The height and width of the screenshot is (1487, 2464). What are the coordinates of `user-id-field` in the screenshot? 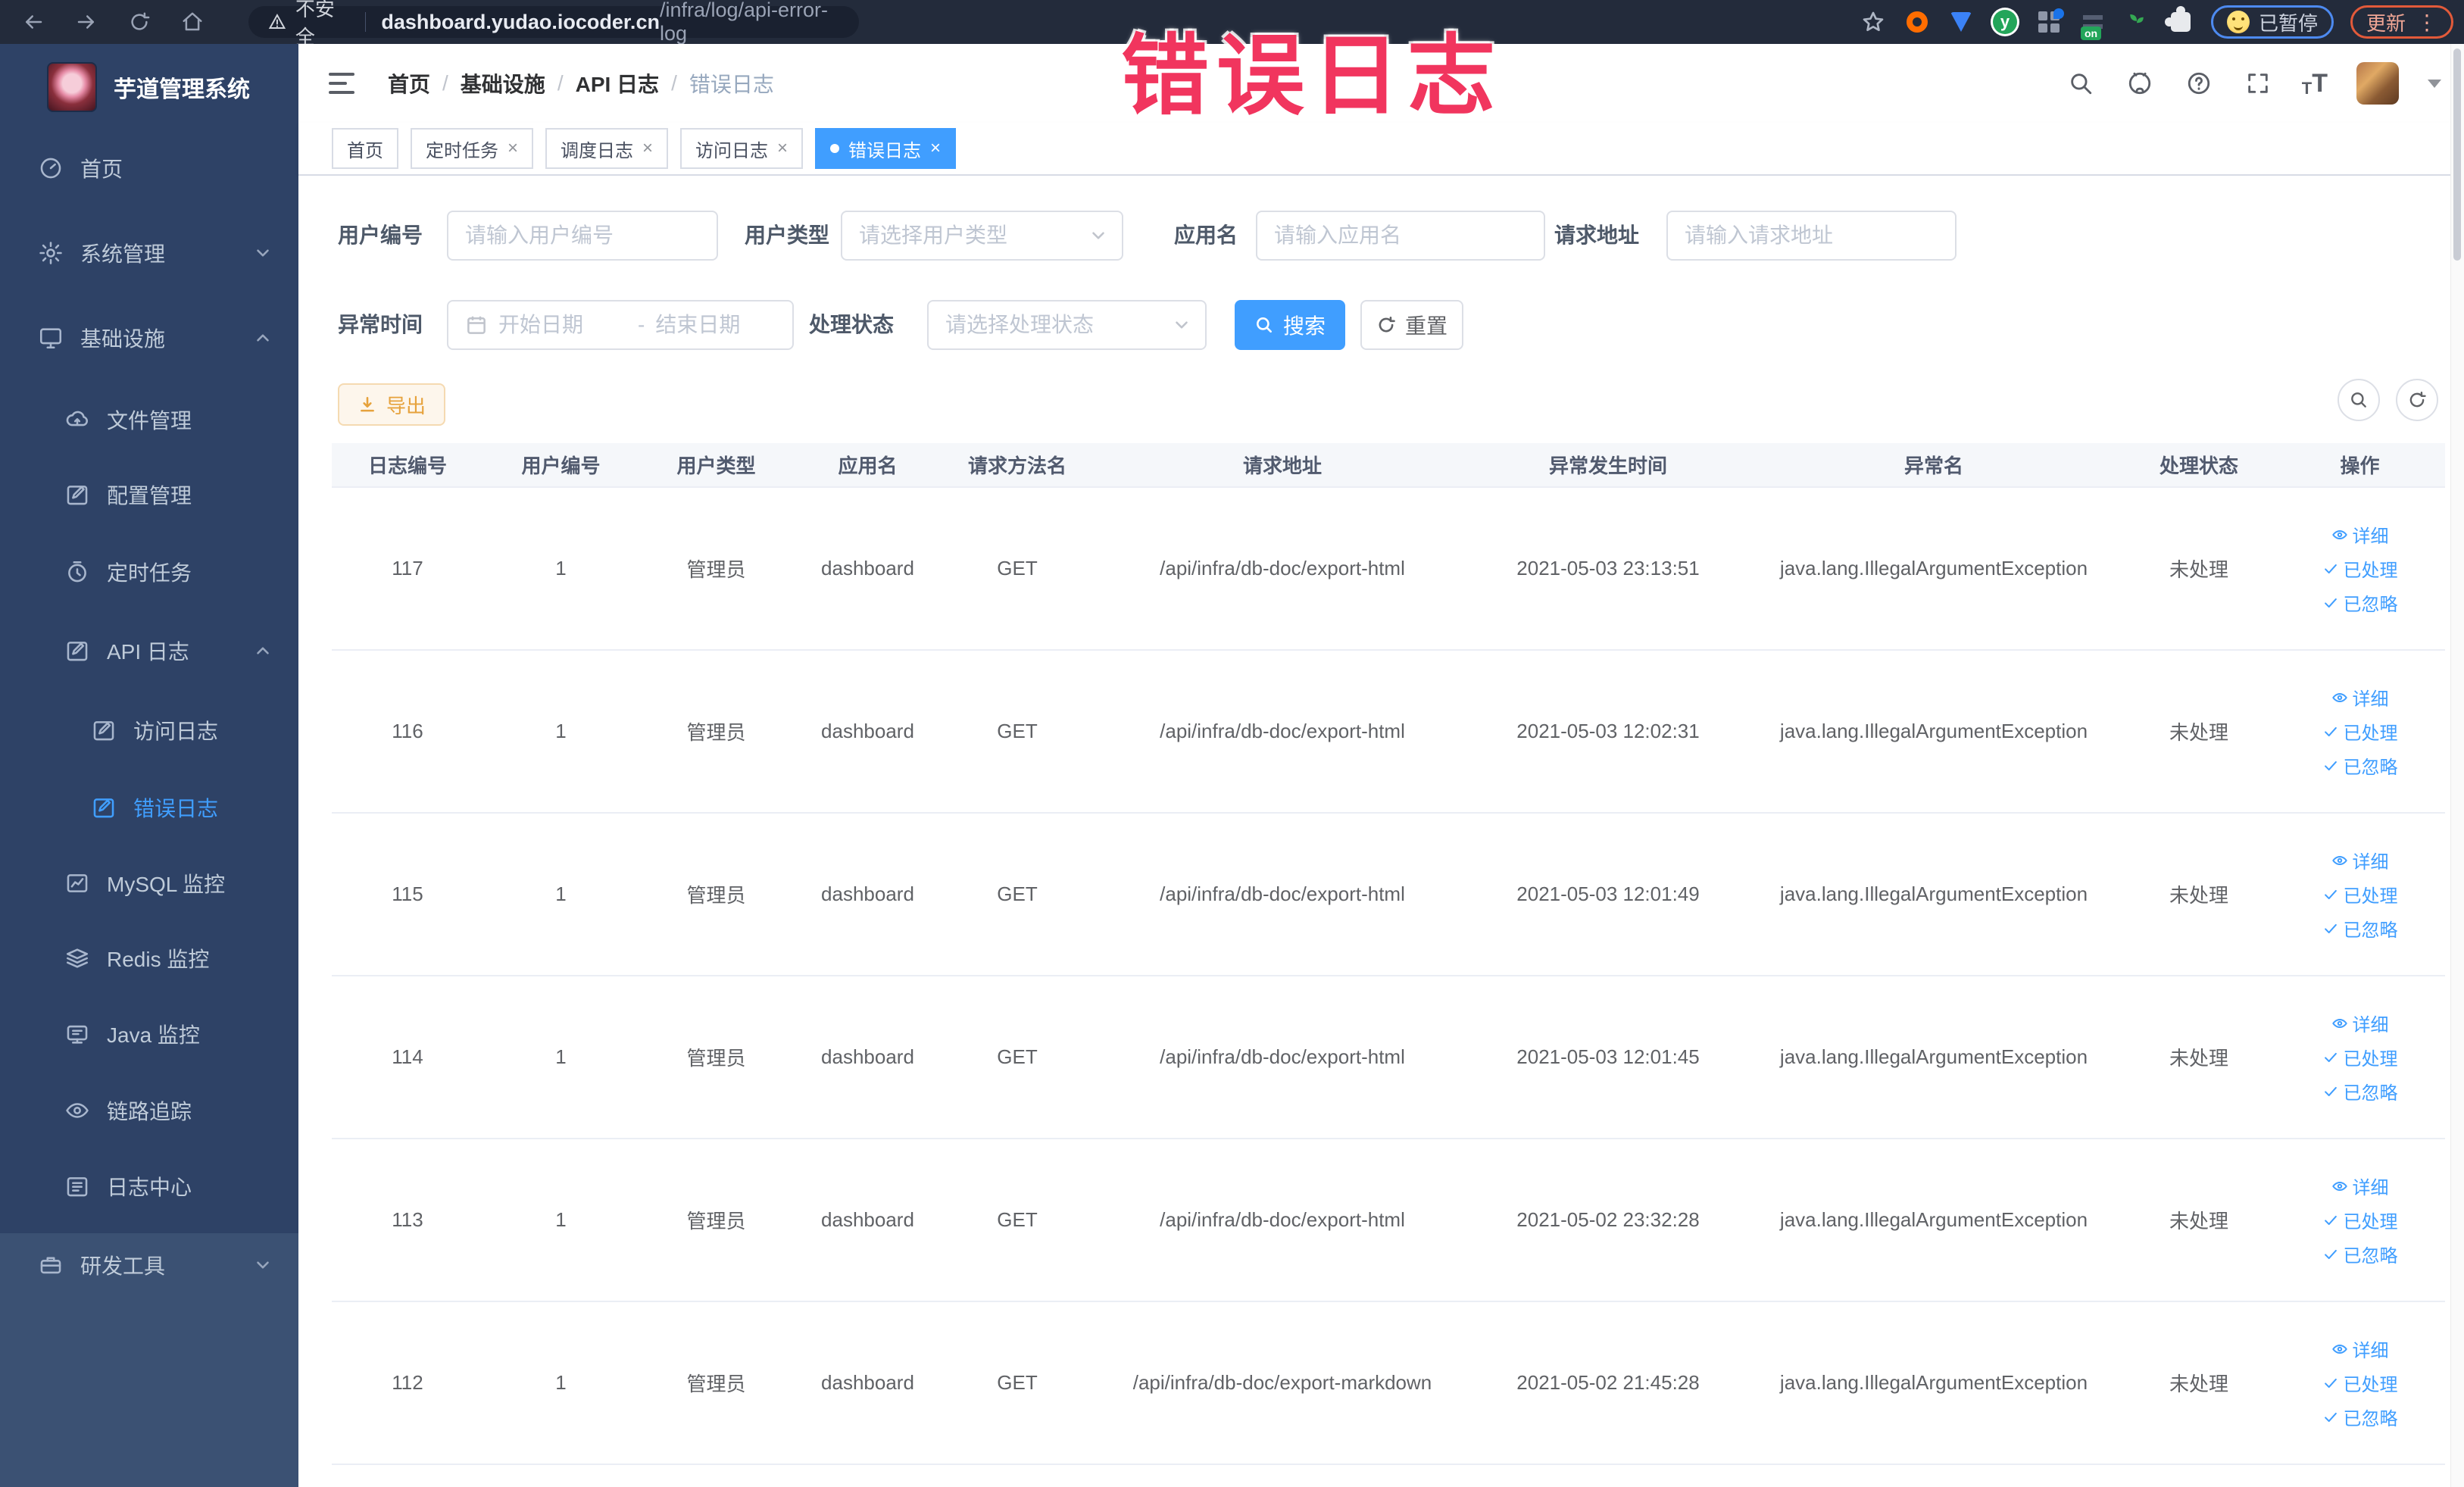 It's located at (582, 236).